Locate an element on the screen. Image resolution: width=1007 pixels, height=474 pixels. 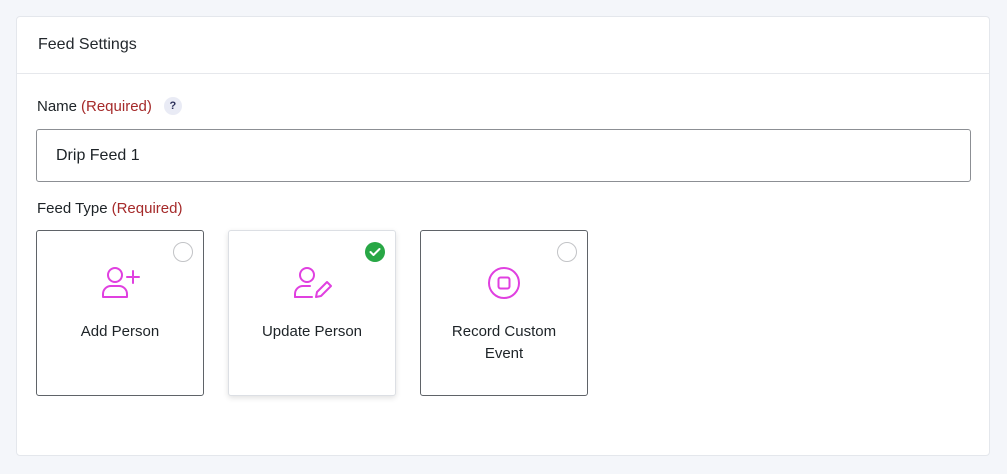
feed-type-card-update-person: Update Person is located at coordinates (312, 313).